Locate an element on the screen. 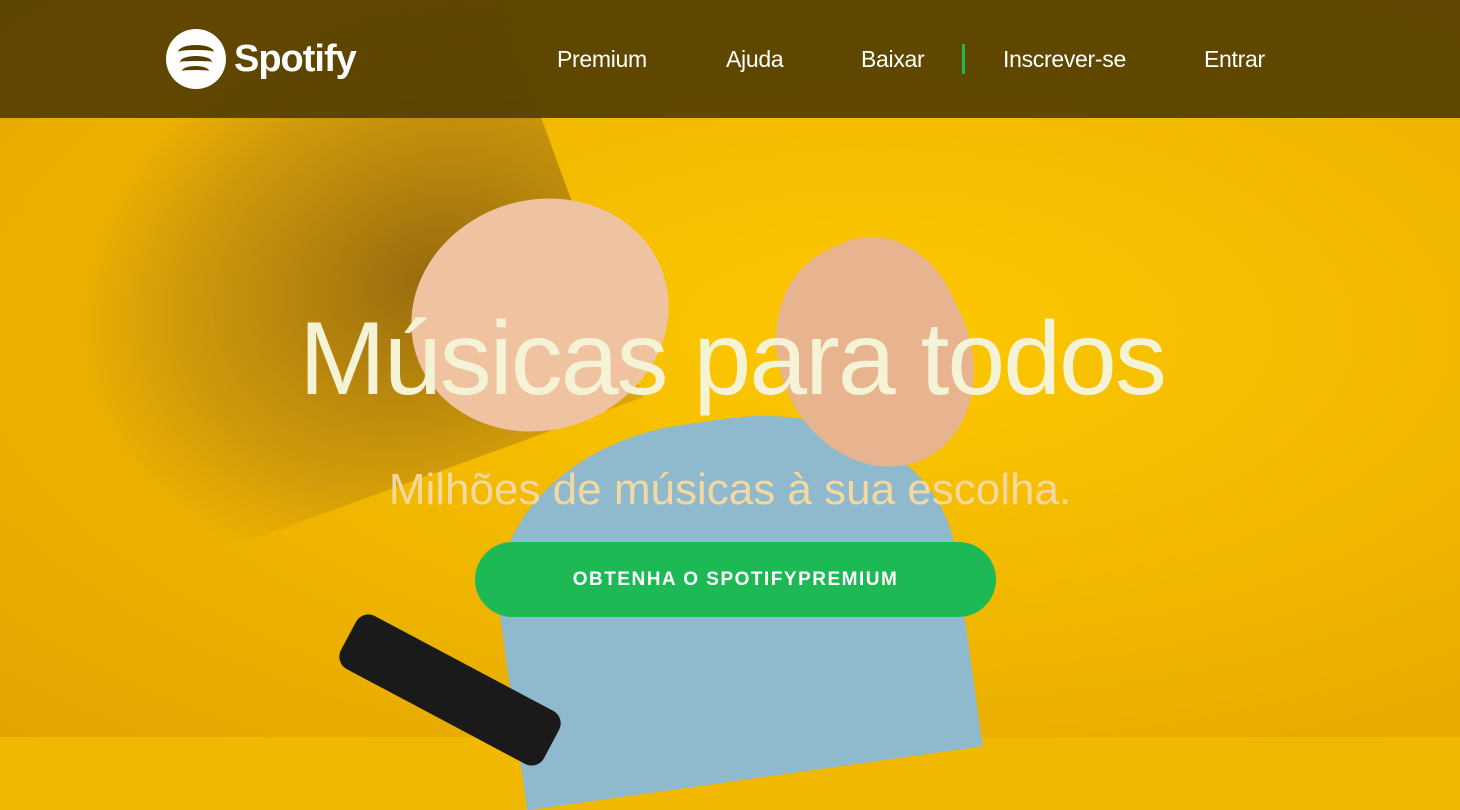 This screenshot has height=810, width=1460. nav-inscrever-se: Inscrever-se is located at coordinates (1064, 59).